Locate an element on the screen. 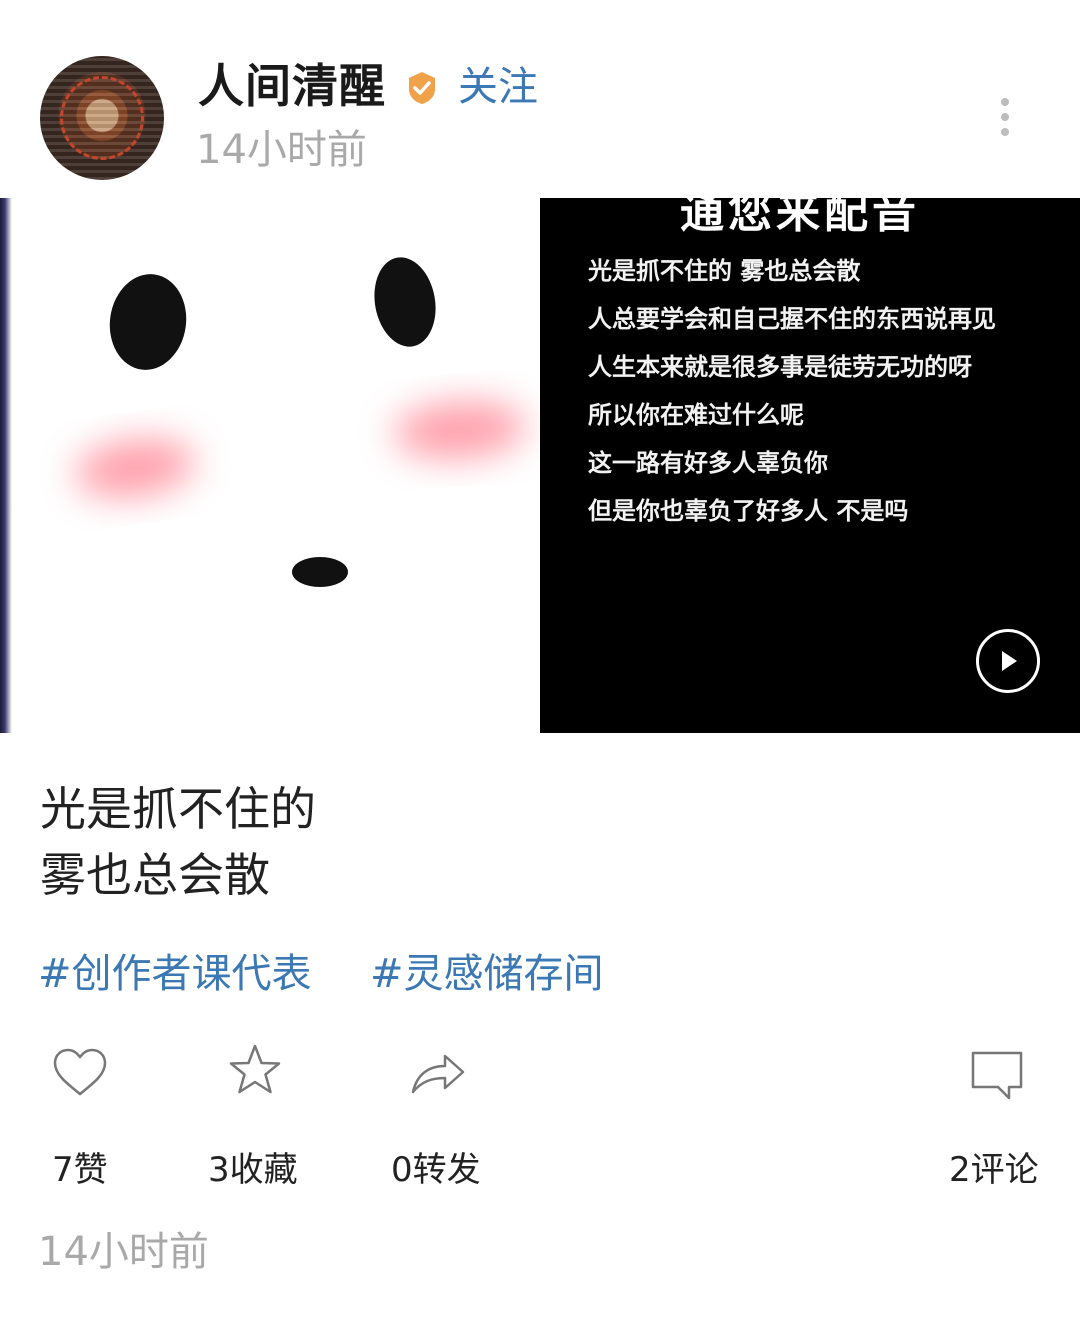 The width and height of the screenshot is (1080, 1331). avatar-ring is located at coordinates (102, 118).